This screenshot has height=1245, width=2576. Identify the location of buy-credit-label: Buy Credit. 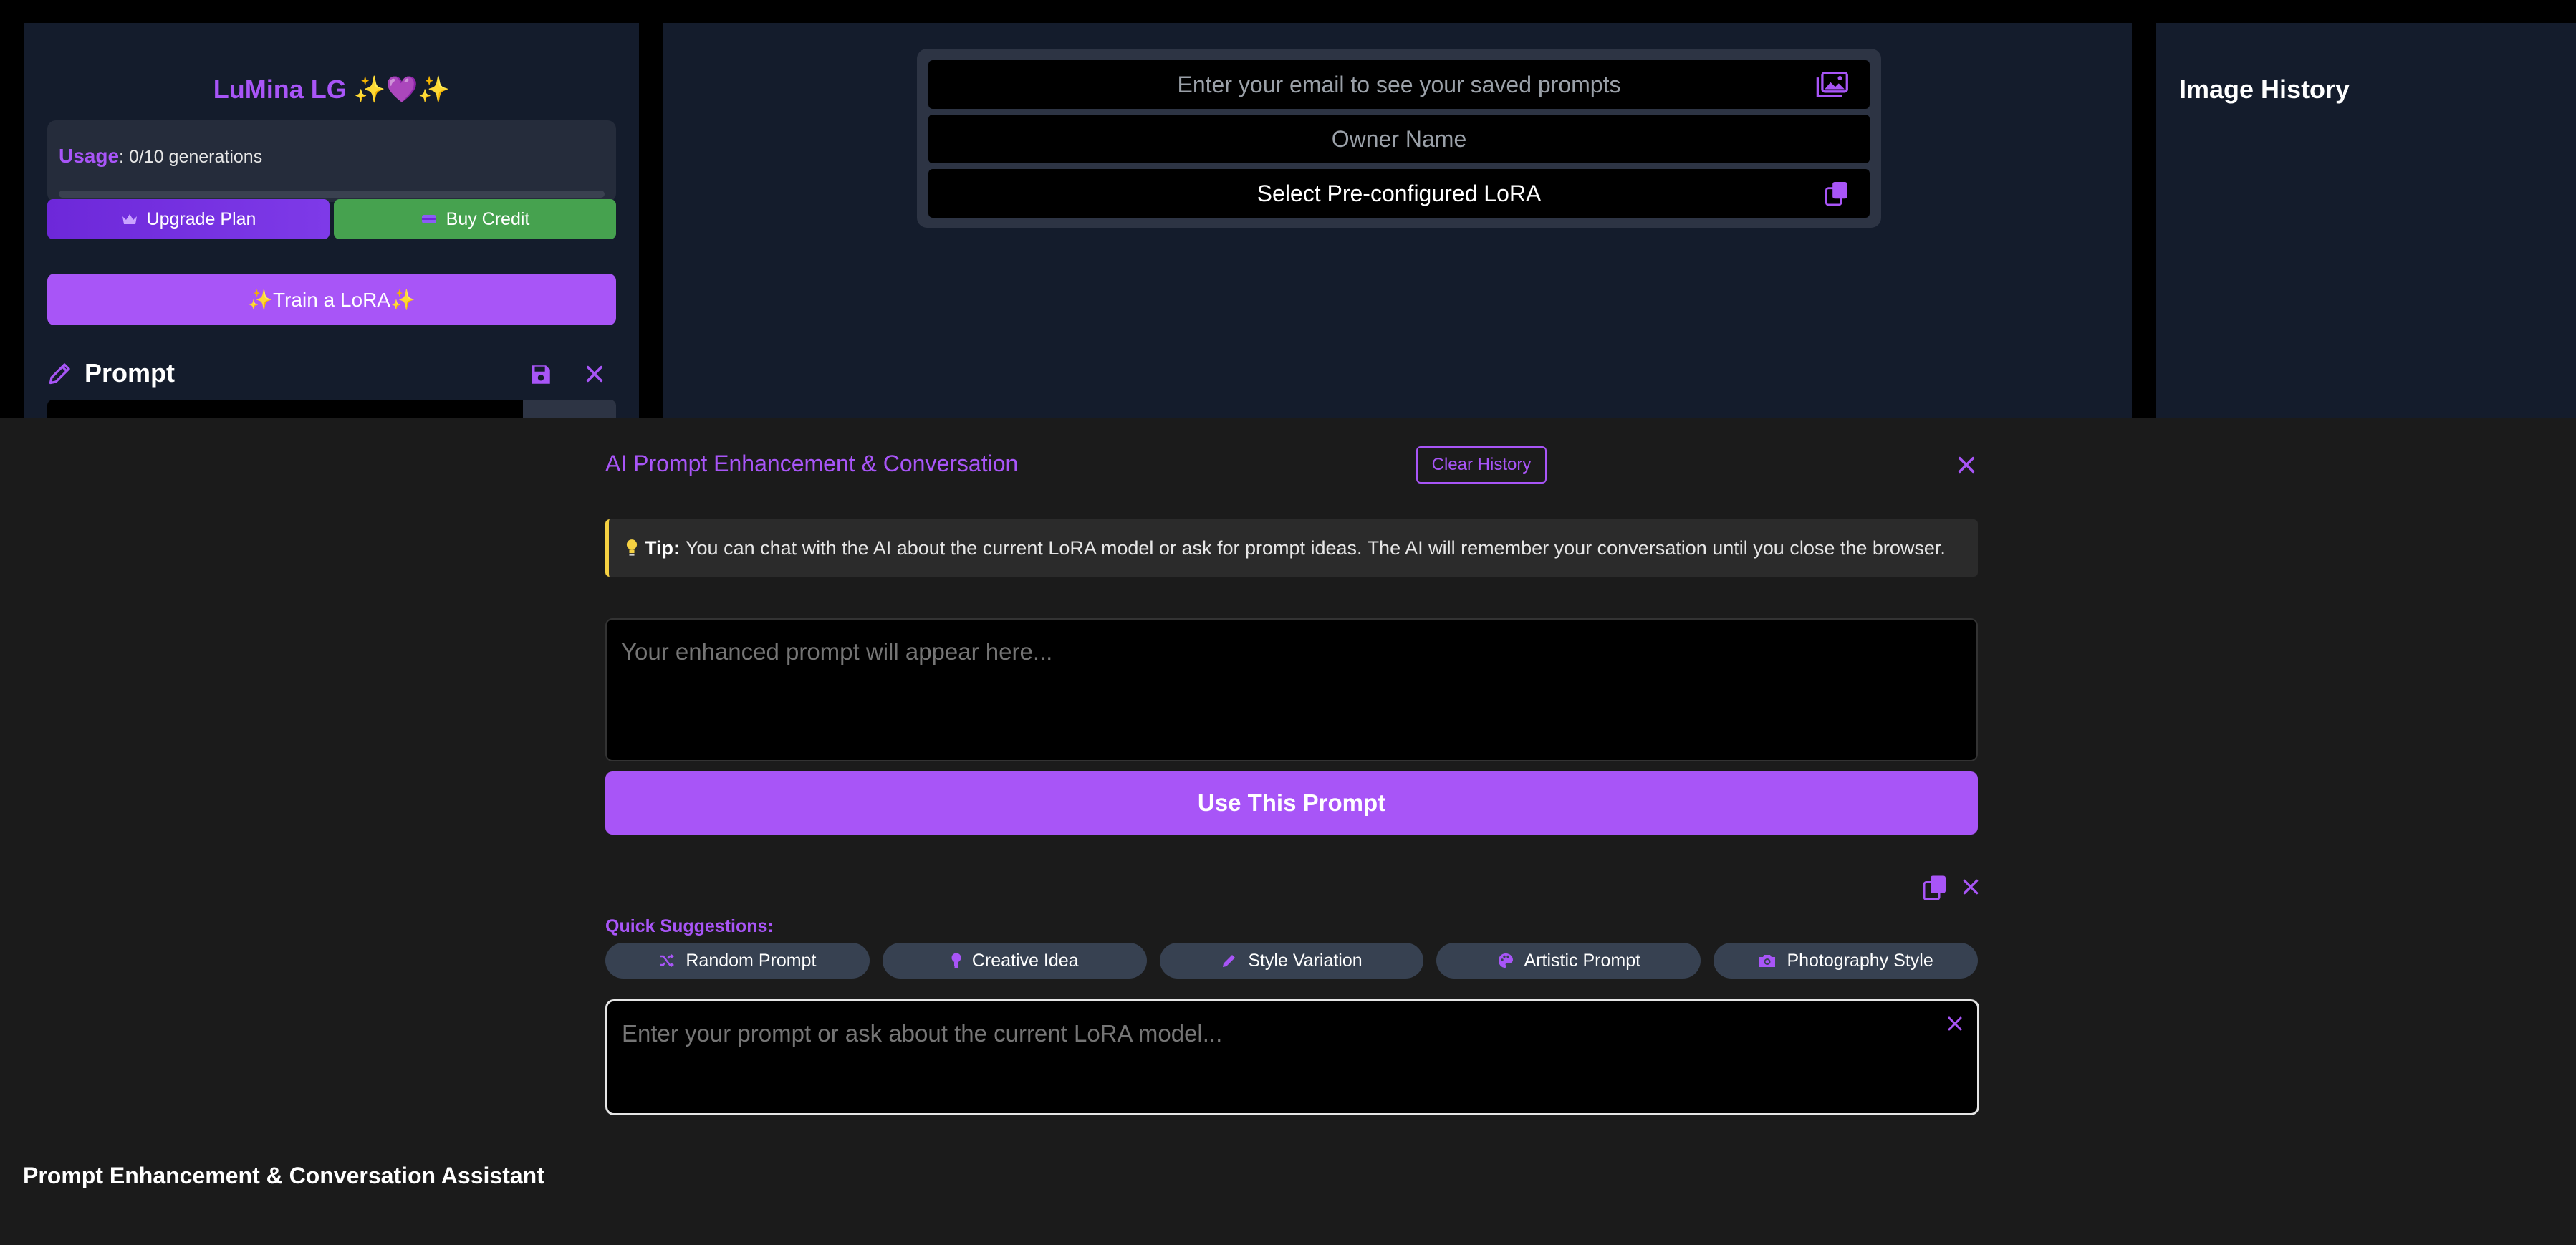
(488, 219).